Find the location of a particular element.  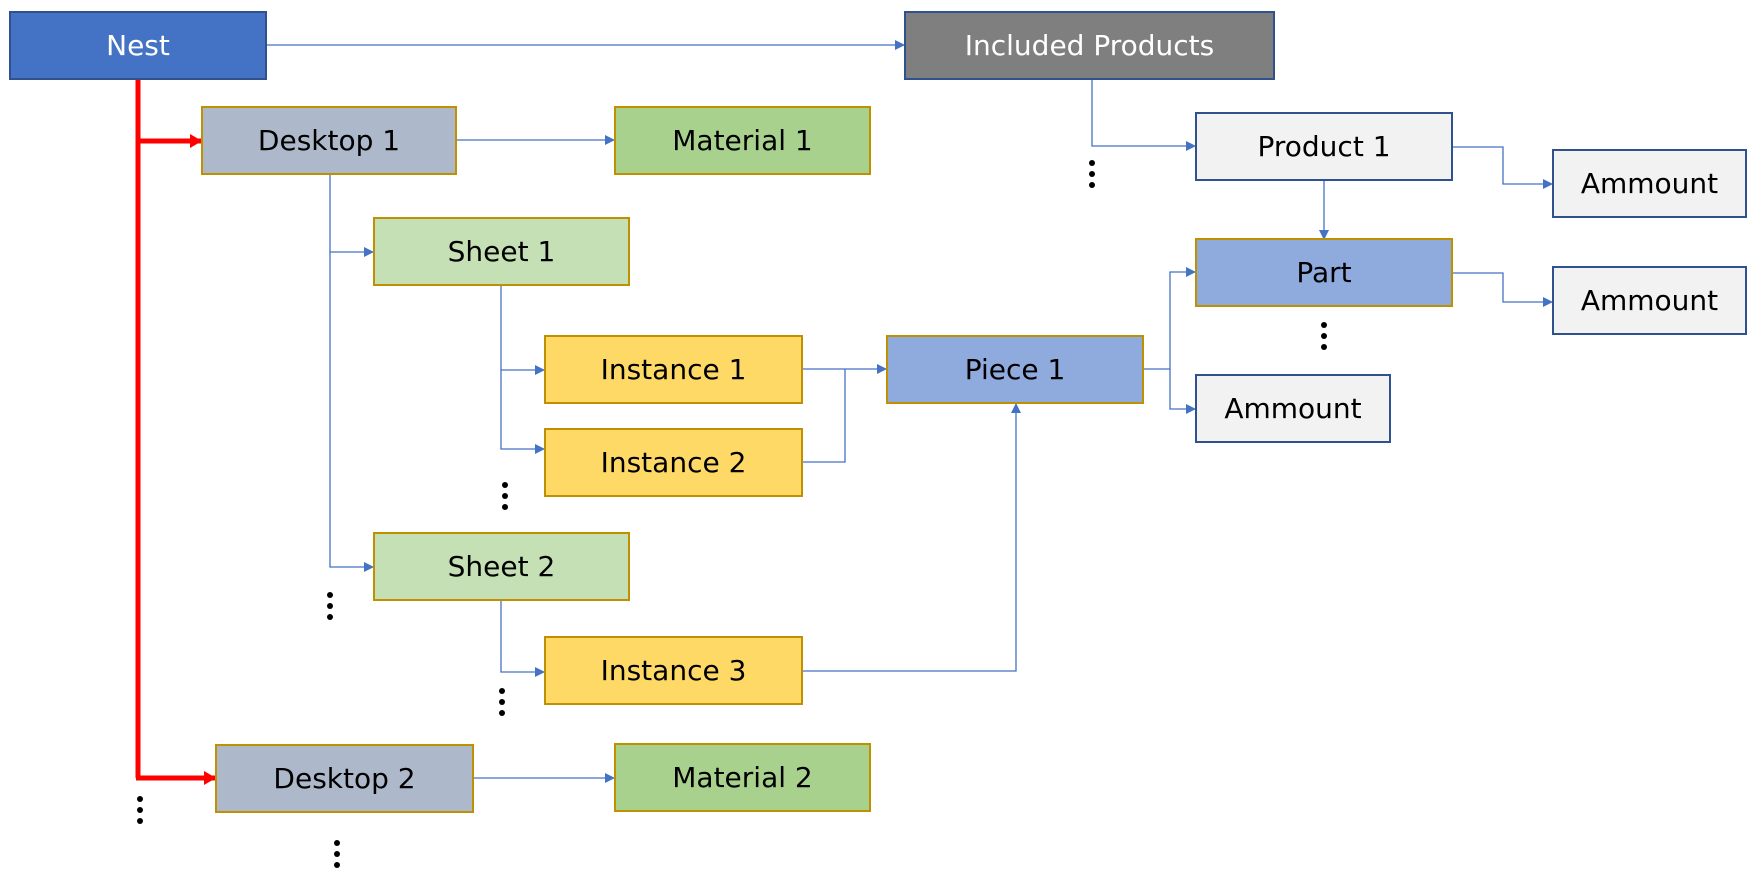

node-label: Instance 3 is located at coordinates (673, 670).